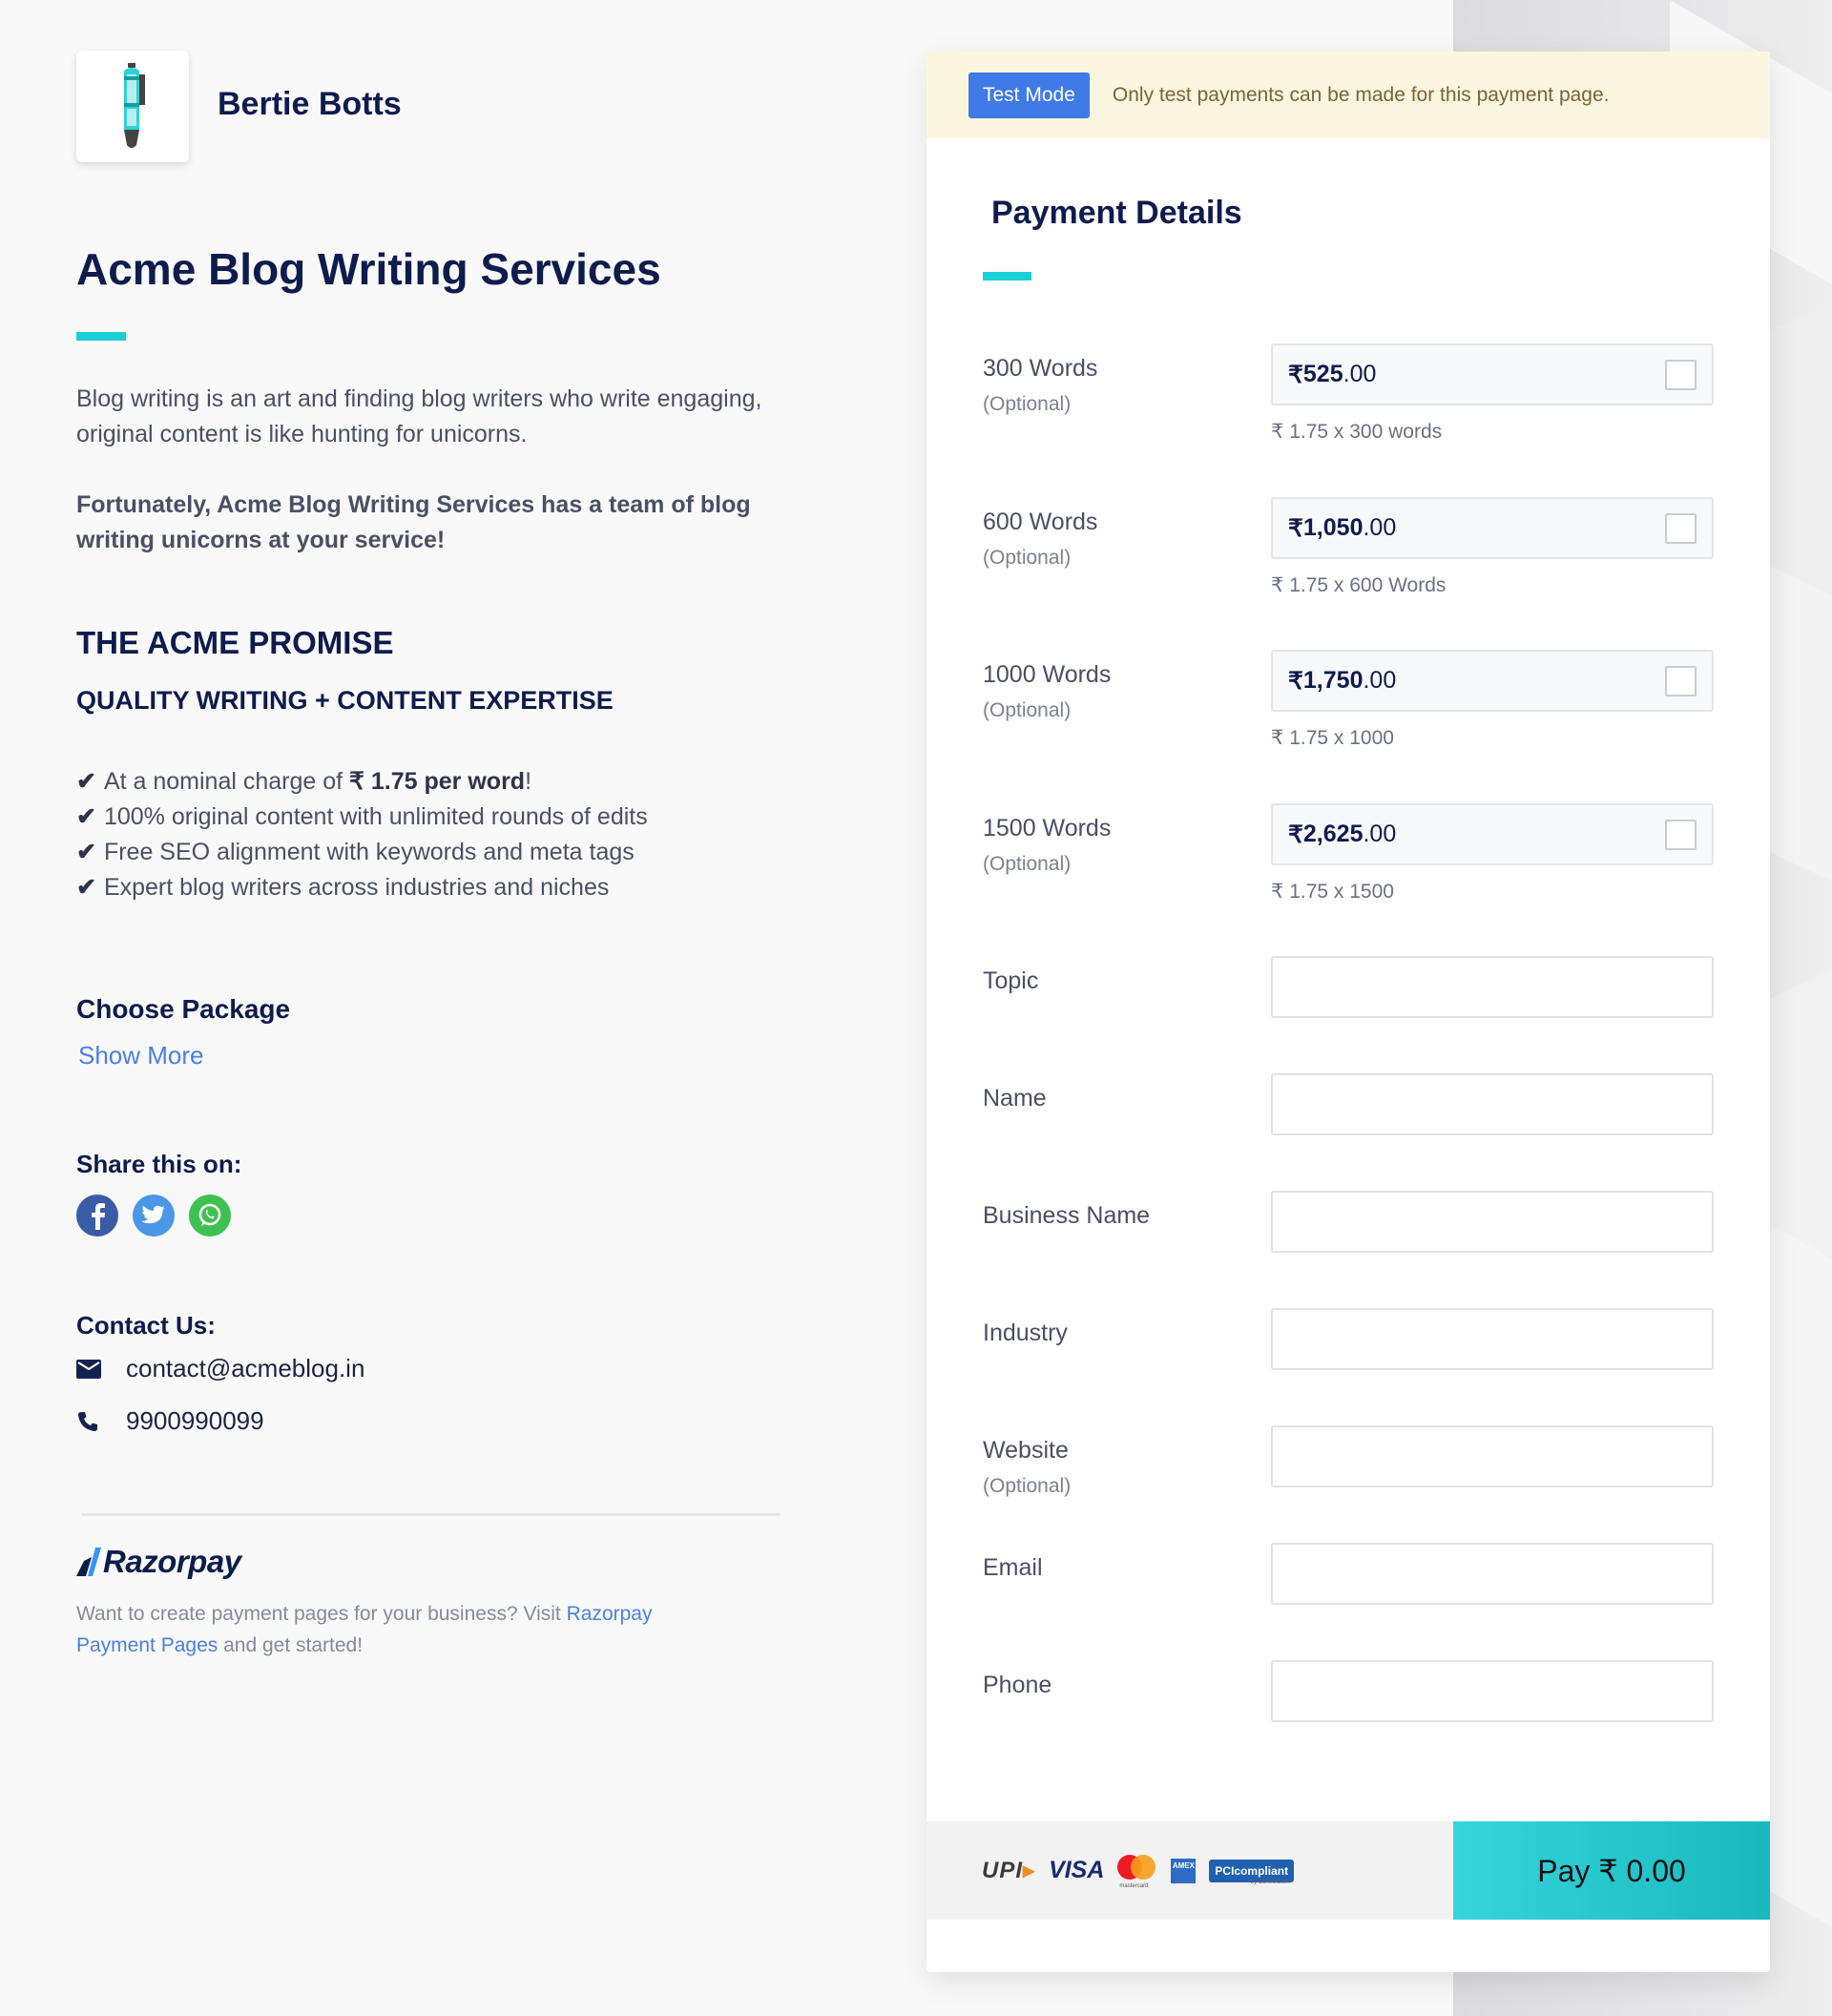  I want to click on razorpay-mark-icon, so click(89, 1562).